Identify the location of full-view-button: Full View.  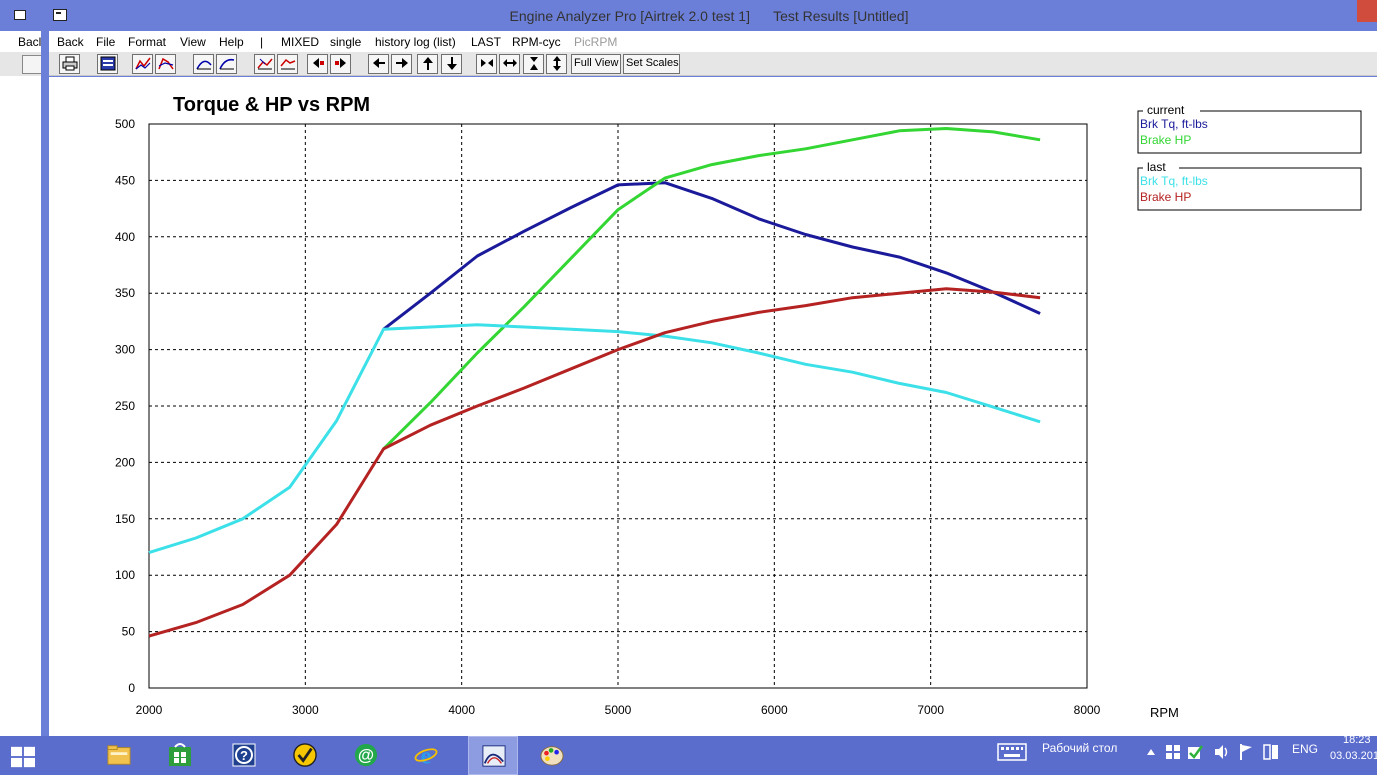
(596, 64).